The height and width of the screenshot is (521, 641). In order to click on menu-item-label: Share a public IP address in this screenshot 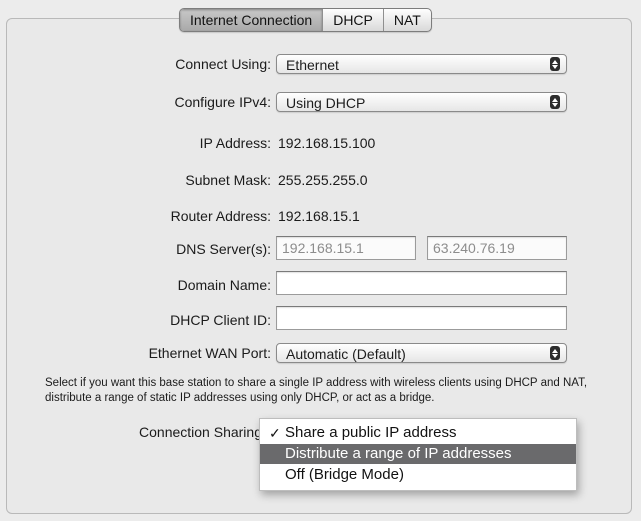, I will do `click(371, 432)`.